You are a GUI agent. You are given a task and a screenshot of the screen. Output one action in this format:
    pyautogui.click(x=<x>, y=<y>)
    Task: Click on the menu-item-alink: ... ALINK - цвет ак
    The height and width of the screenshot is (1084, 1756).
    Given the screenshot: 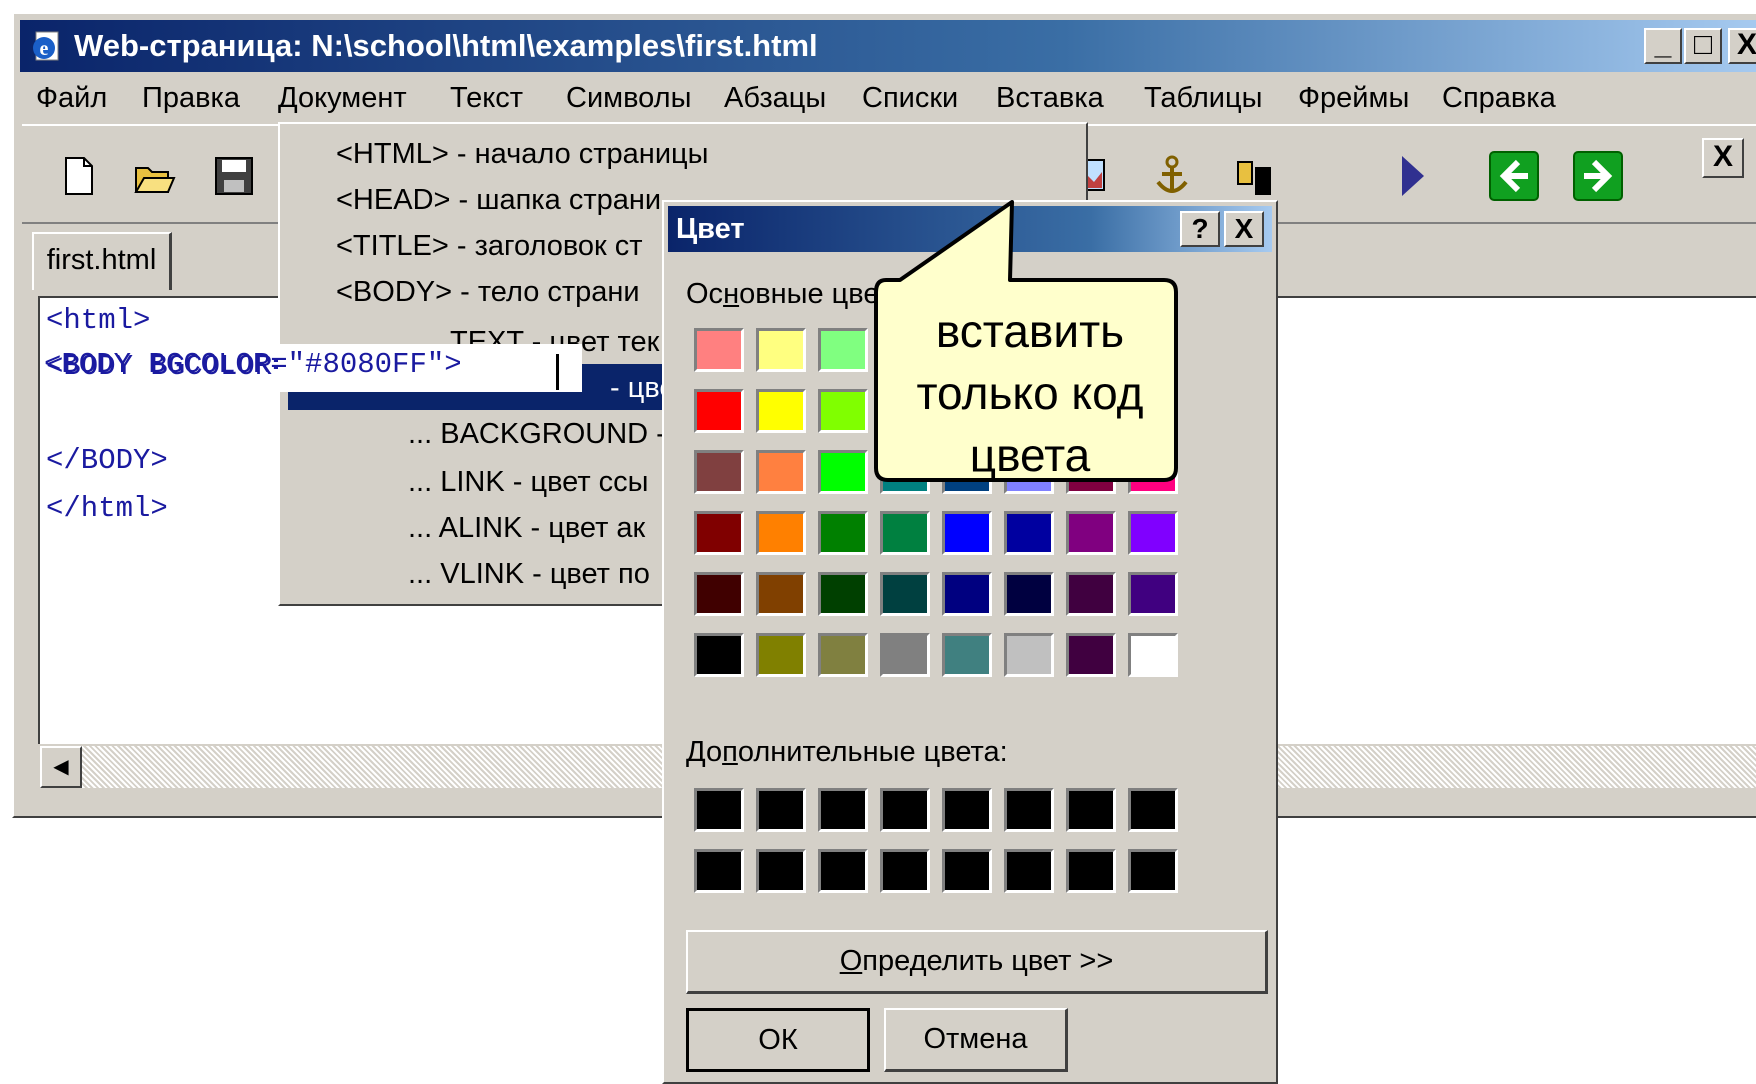 What is the action you would take?
    pyautogui.click(x=526, y=528)
    